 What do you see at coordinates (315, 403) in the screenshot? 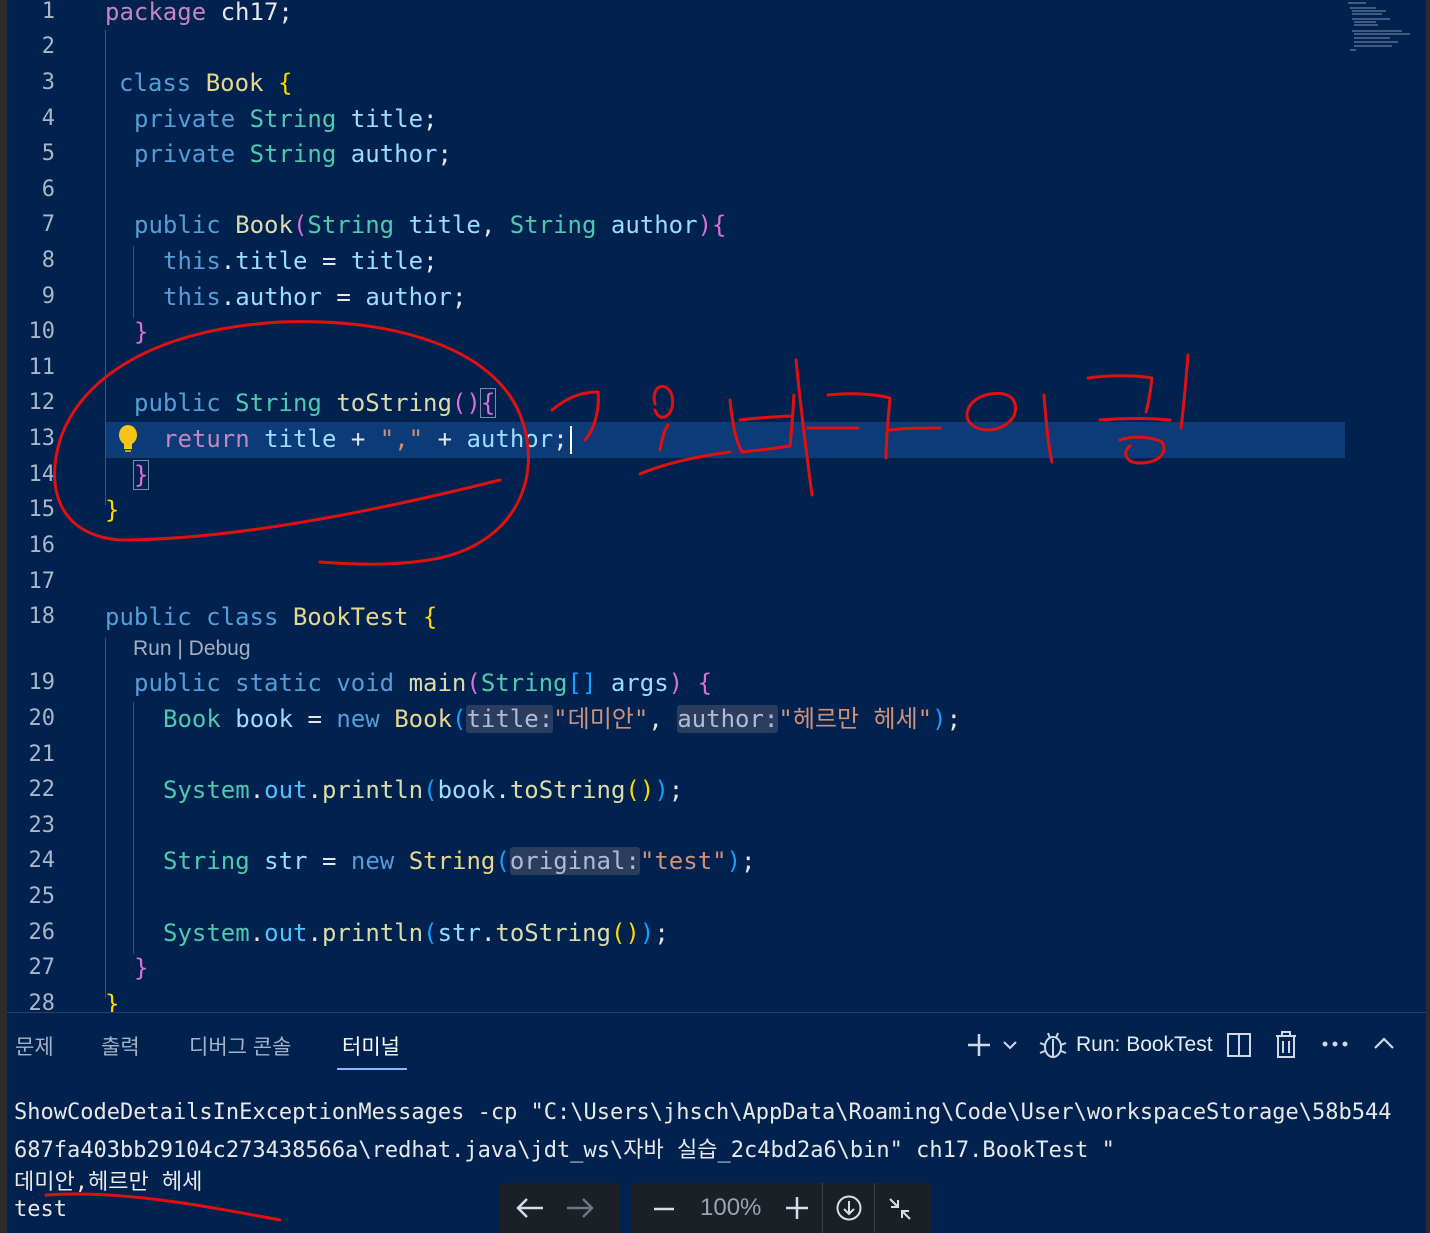
I see `code-line-12: public String toString(){` at bounding box center [315, 403].